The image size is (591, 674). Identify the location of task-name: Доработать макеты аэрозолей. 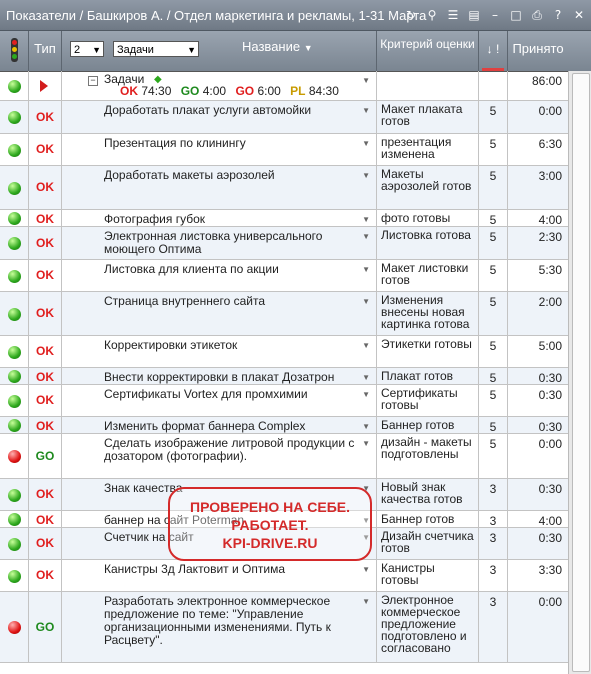
(189, 175).